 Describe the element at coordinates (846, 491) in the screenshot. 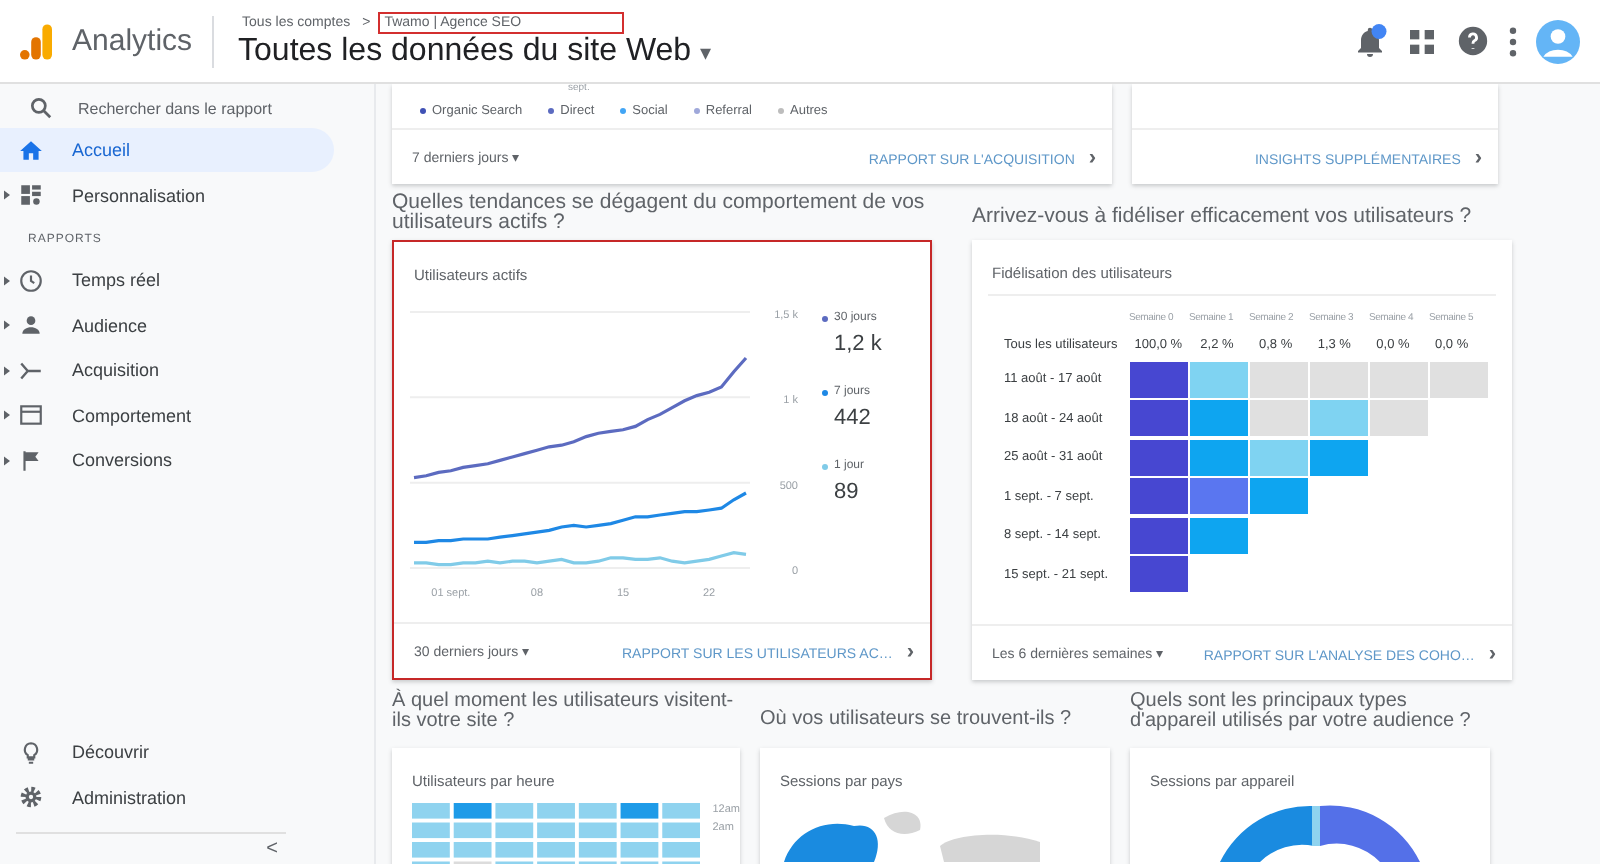

I see `metric-value: 89` at that location.